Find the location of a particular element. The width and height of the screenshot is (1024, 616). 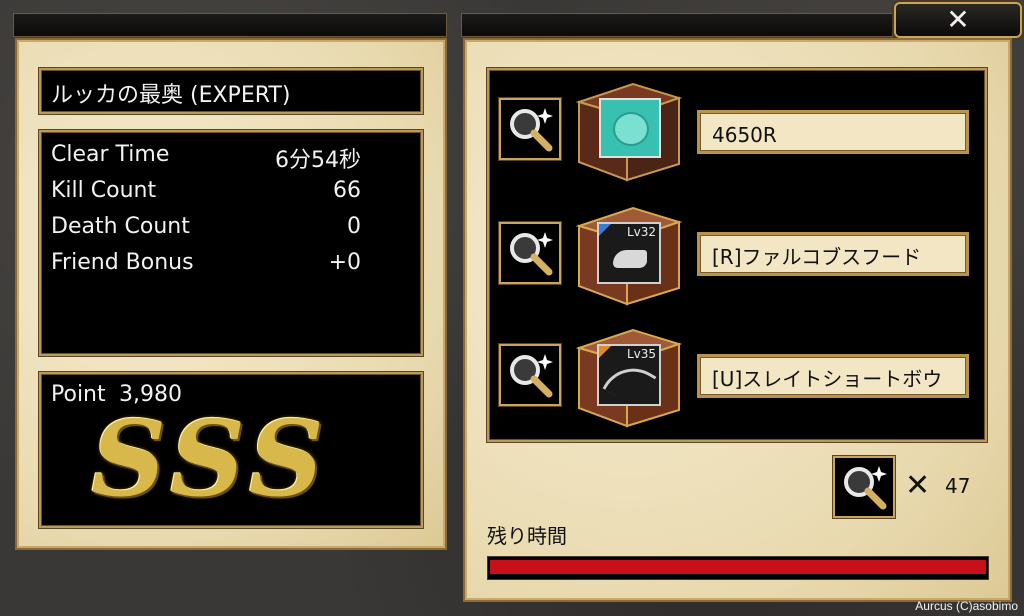

stat-value-clear-time: 6分54秒 is located at coordinates (318, 160).